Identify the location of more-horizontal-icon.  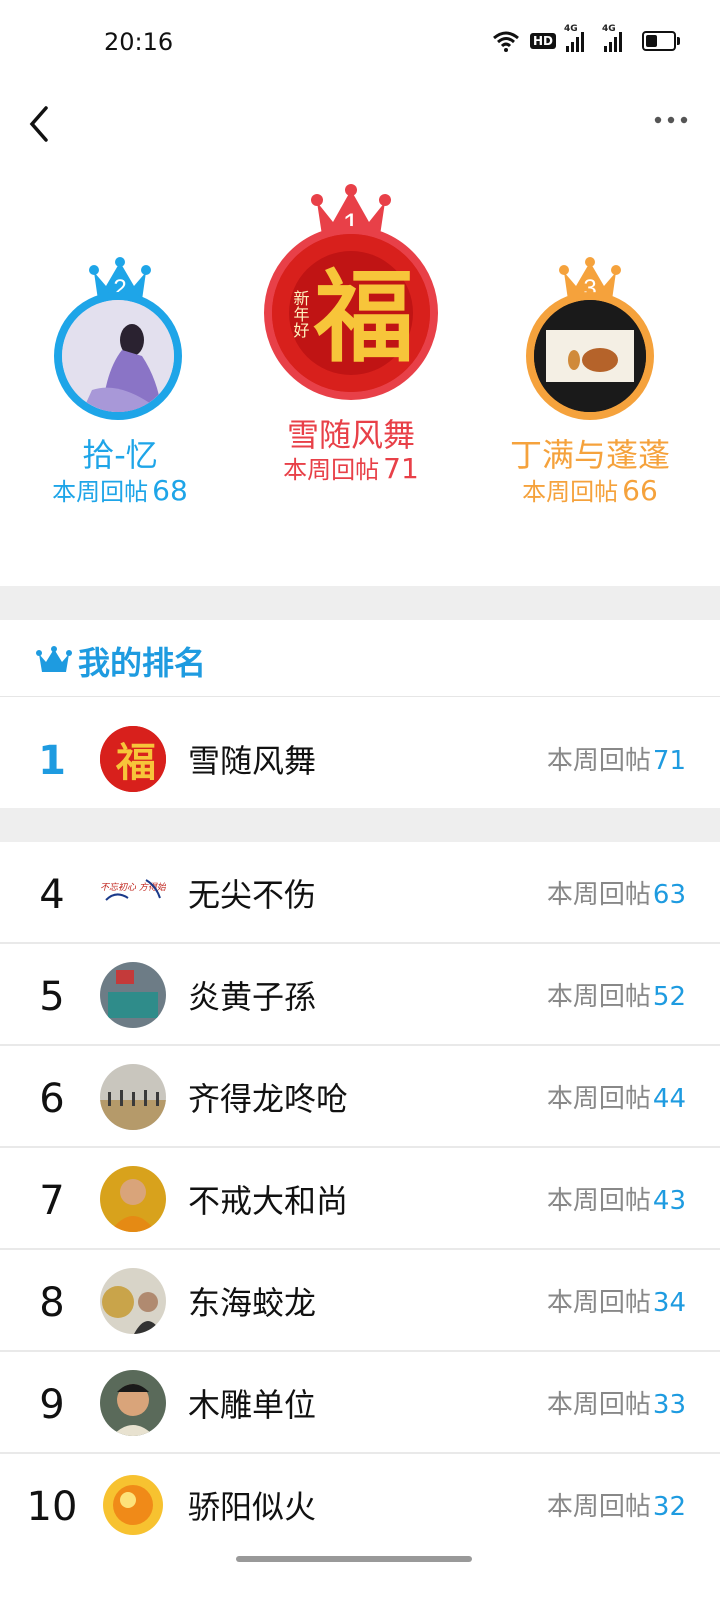
(671, 120).